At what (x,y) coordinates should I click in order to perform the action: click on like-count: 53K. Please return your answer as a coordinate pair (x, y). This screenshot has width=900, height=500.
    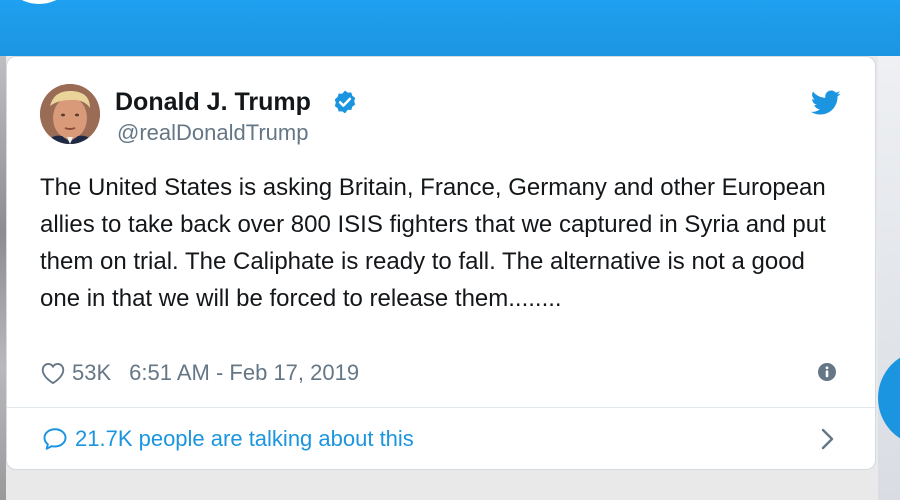
    Looking at the image, I should click on (91, 373).